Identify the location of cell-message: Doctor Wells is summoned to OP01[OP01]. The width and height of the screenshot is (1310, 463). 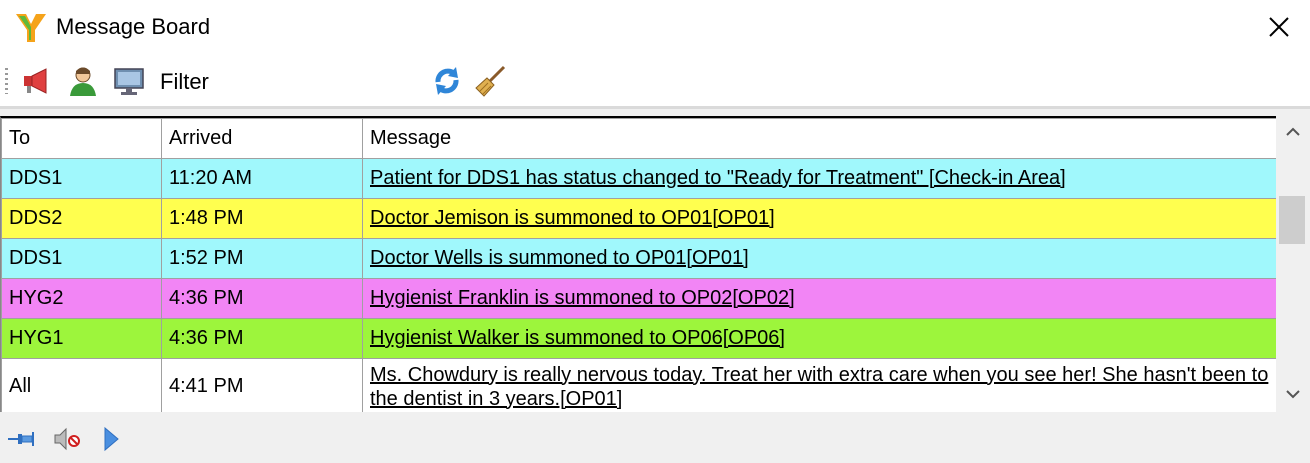
(819, 258).